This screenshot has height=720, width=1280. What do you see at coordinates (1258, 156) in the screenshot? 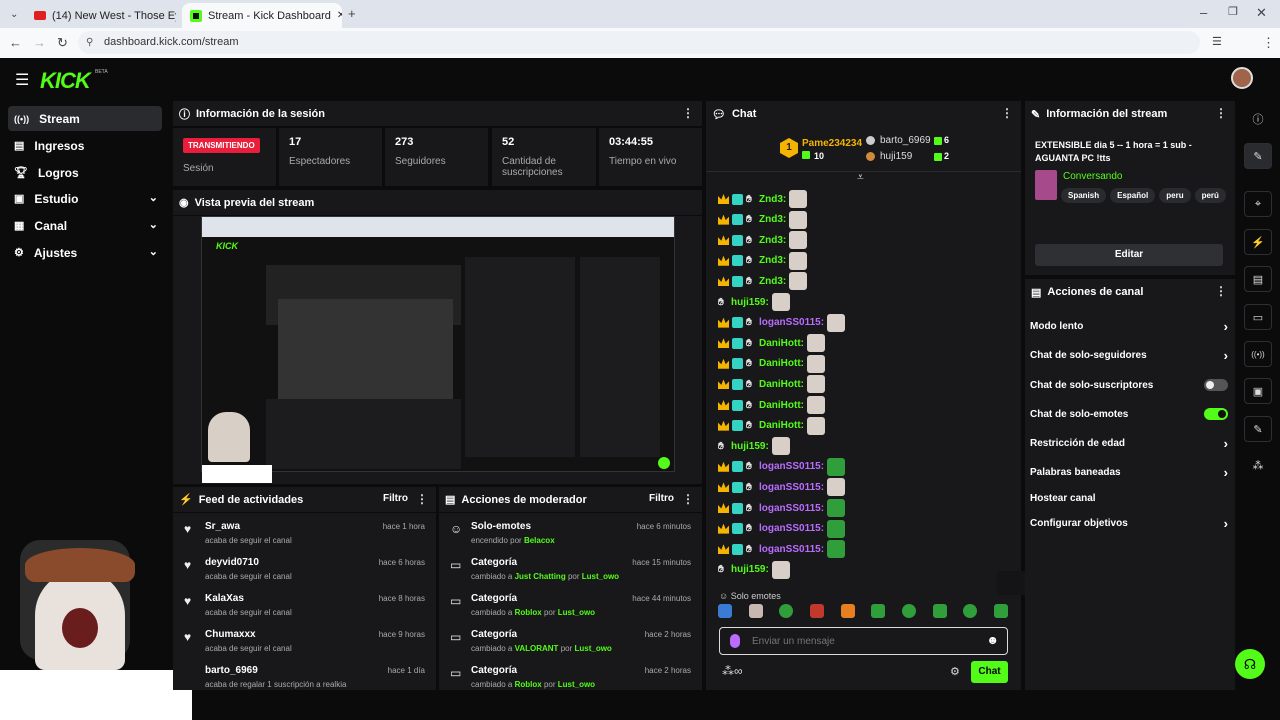
I see `pencil-icon: ✎` at bounding box center [1258, 156].